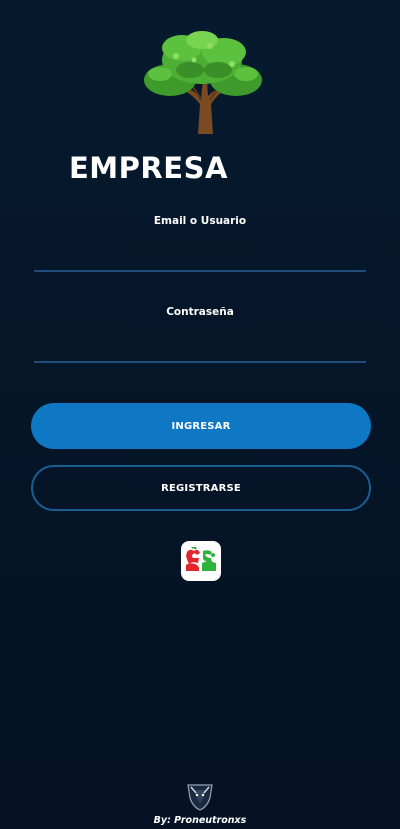 The image size is (400, 829). I want to click on footer-credit: By: Proneutronxs, so click(200, 820).